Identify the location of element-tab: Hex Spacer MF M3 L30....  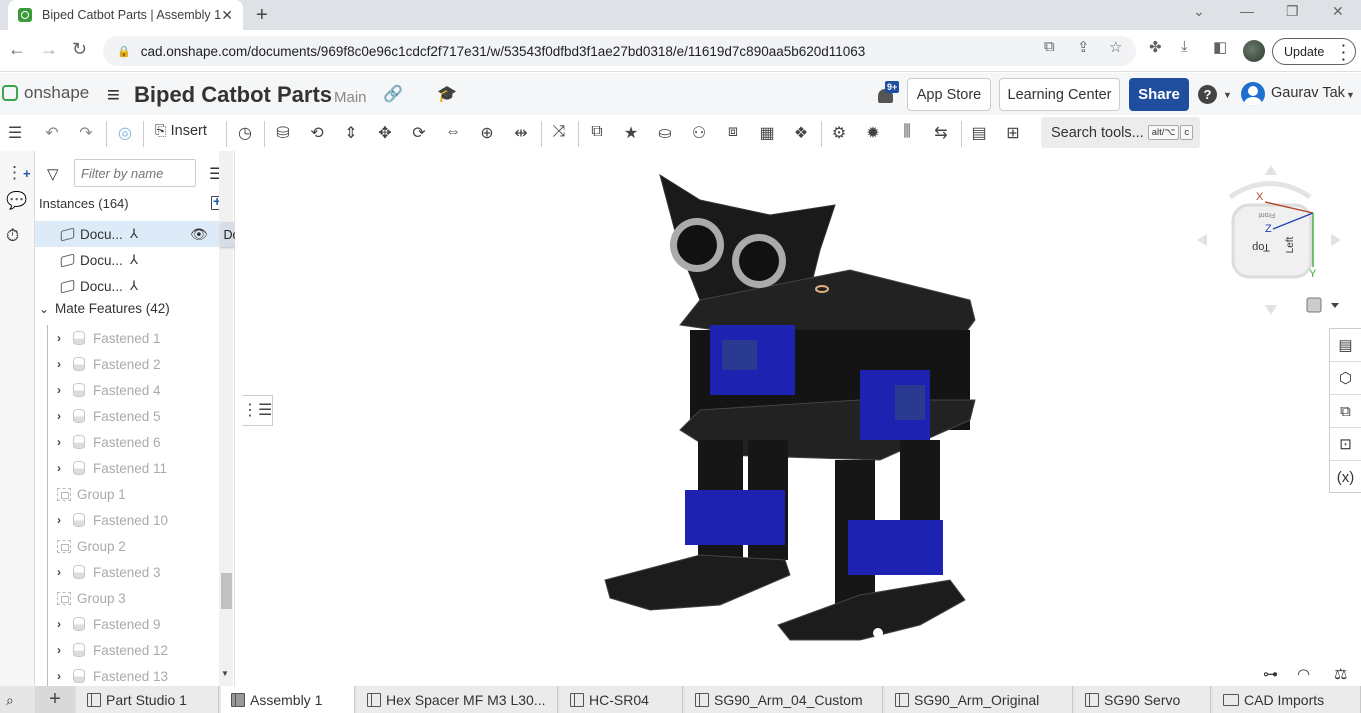
(457, 699).